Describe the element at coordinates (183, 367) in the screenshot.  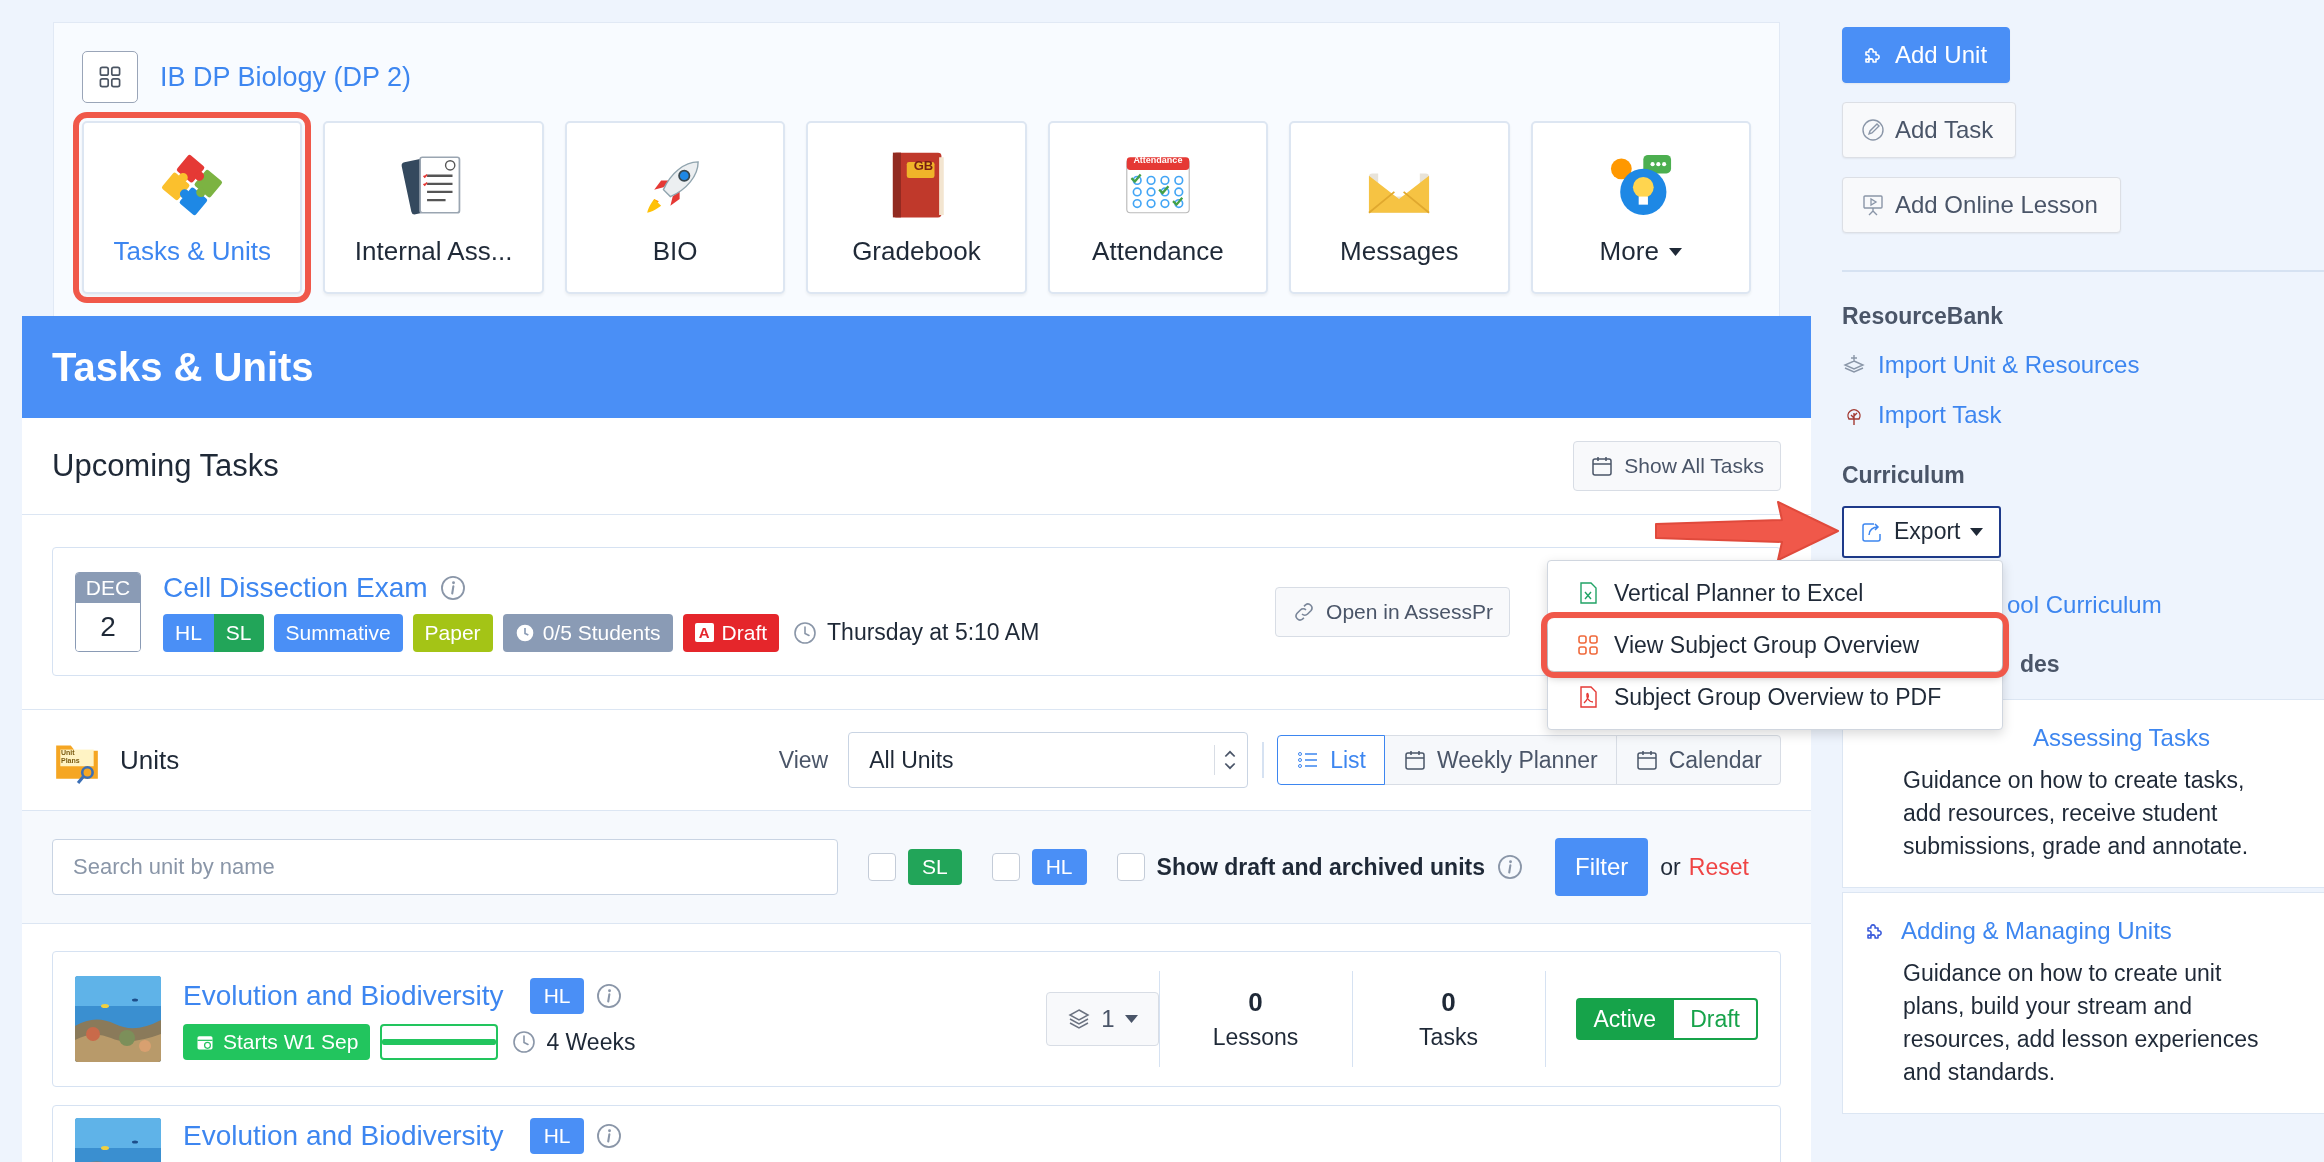
I see `section-title: Tasks & Units` at that location.